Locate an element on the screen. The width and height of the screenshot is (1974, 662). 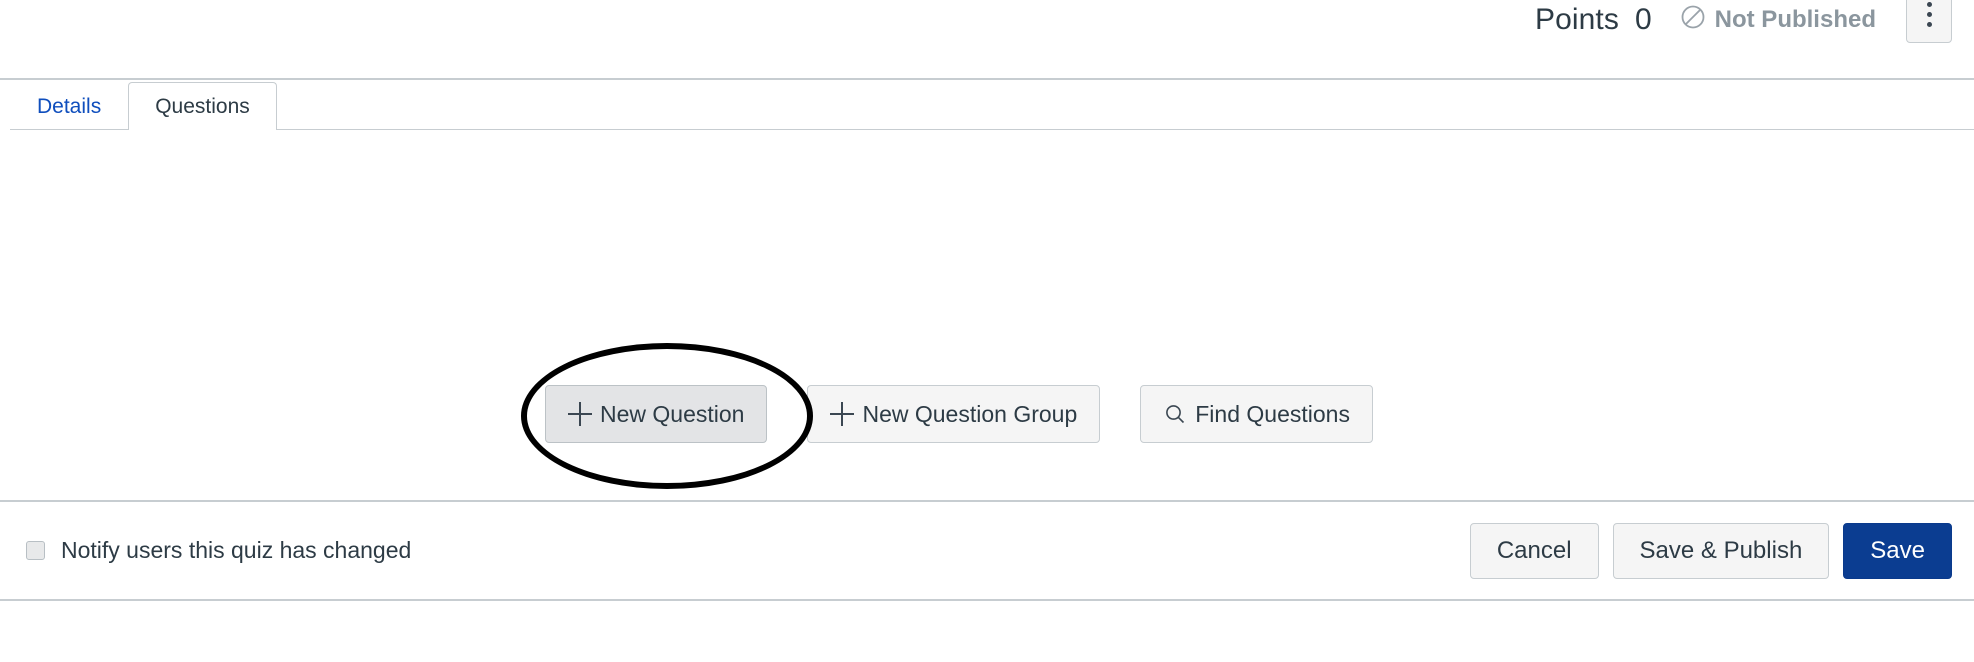
points-label: Points is located at coordinates (1576, 19).